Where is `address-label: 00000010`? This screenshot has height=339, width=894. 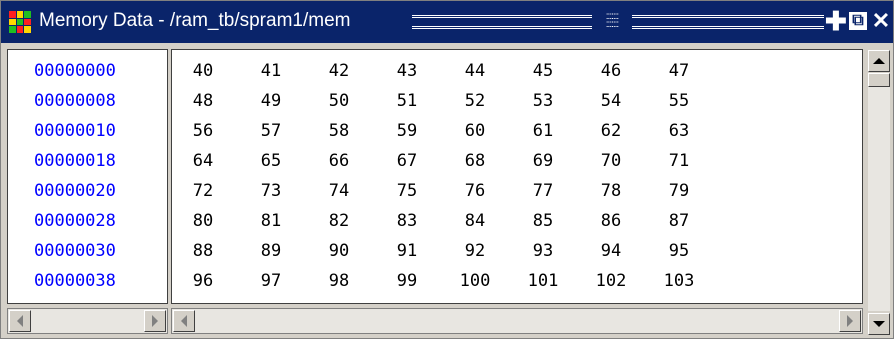
address-label: 00000010 is located at coordinates (75, 131).